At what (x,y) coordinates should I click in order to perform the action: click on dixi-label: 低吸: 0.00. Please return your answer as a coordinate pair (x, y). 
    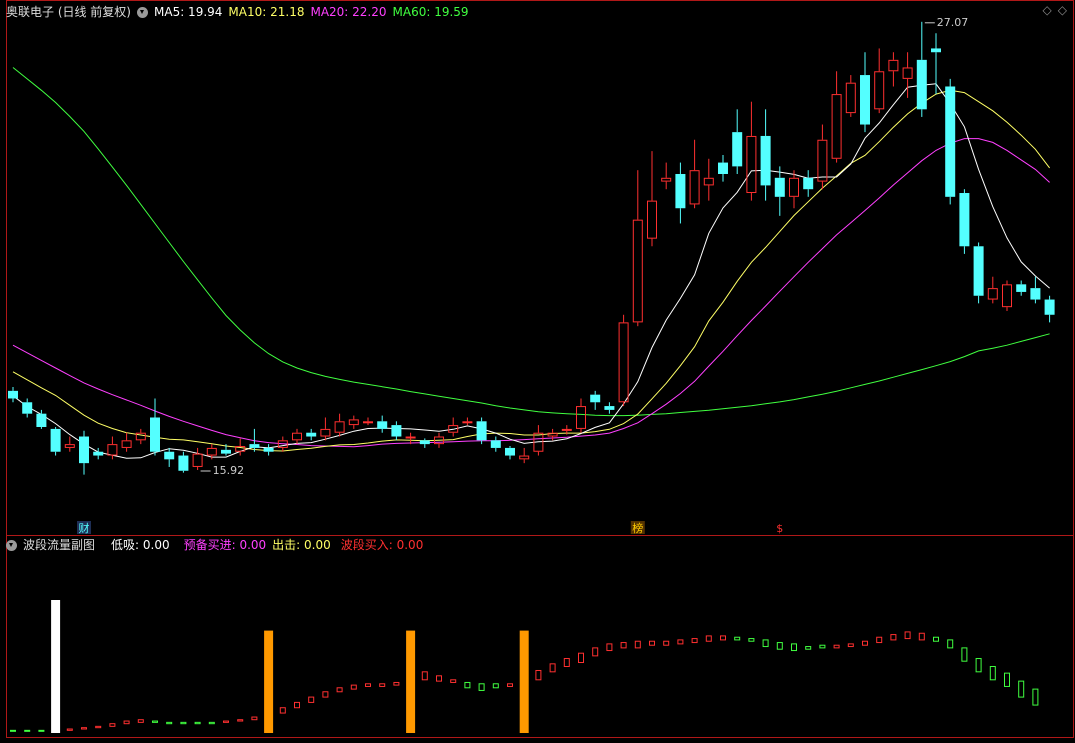
    Looking at the image, I should click on (140, 545).